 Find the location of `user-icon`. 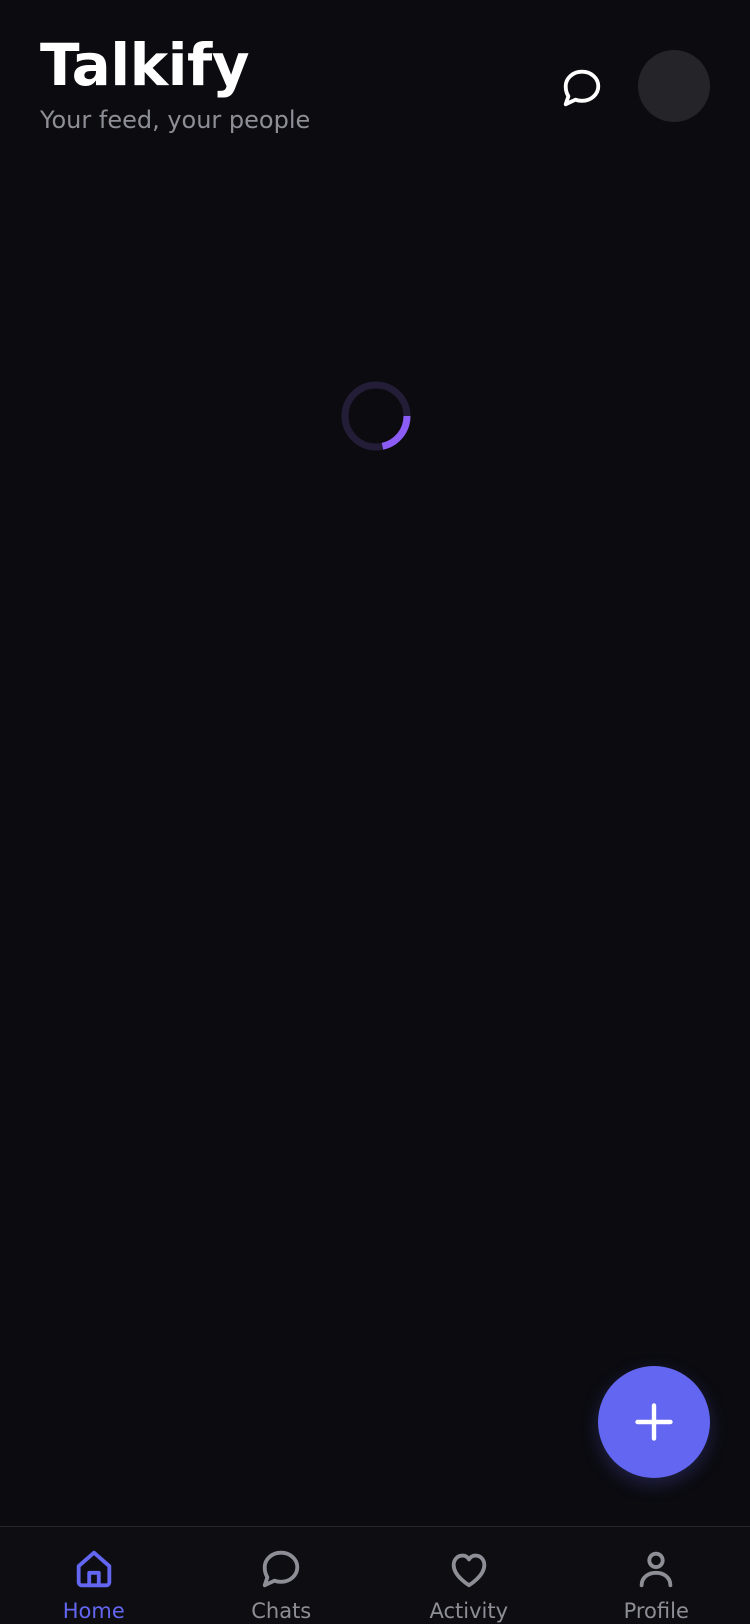

user-icon is located at coordinates (656, 1569).